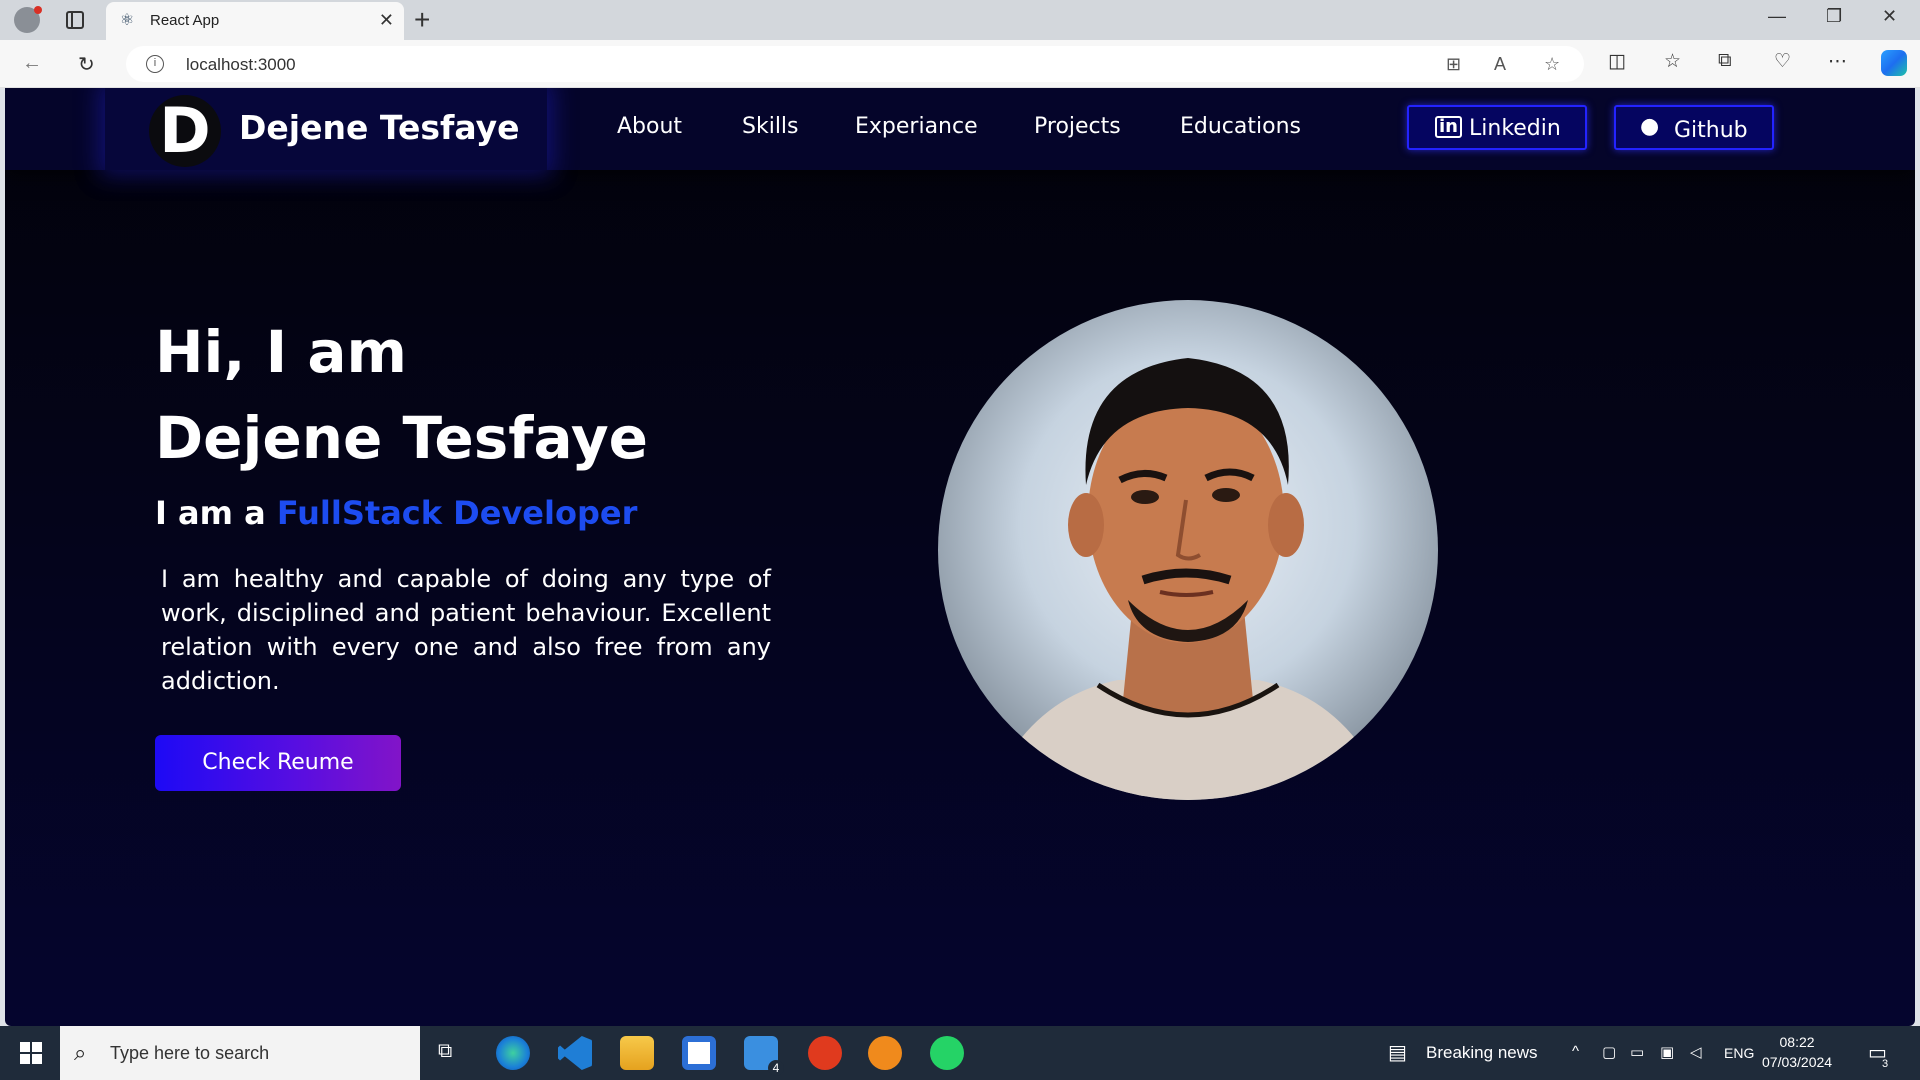 The width and height of the screenshot is (1920, 1080). What do you see at coordinates (1617, 61) in the screenshot?
I see `split-screen-icon: ◫` at bounding box center [1617, 61].